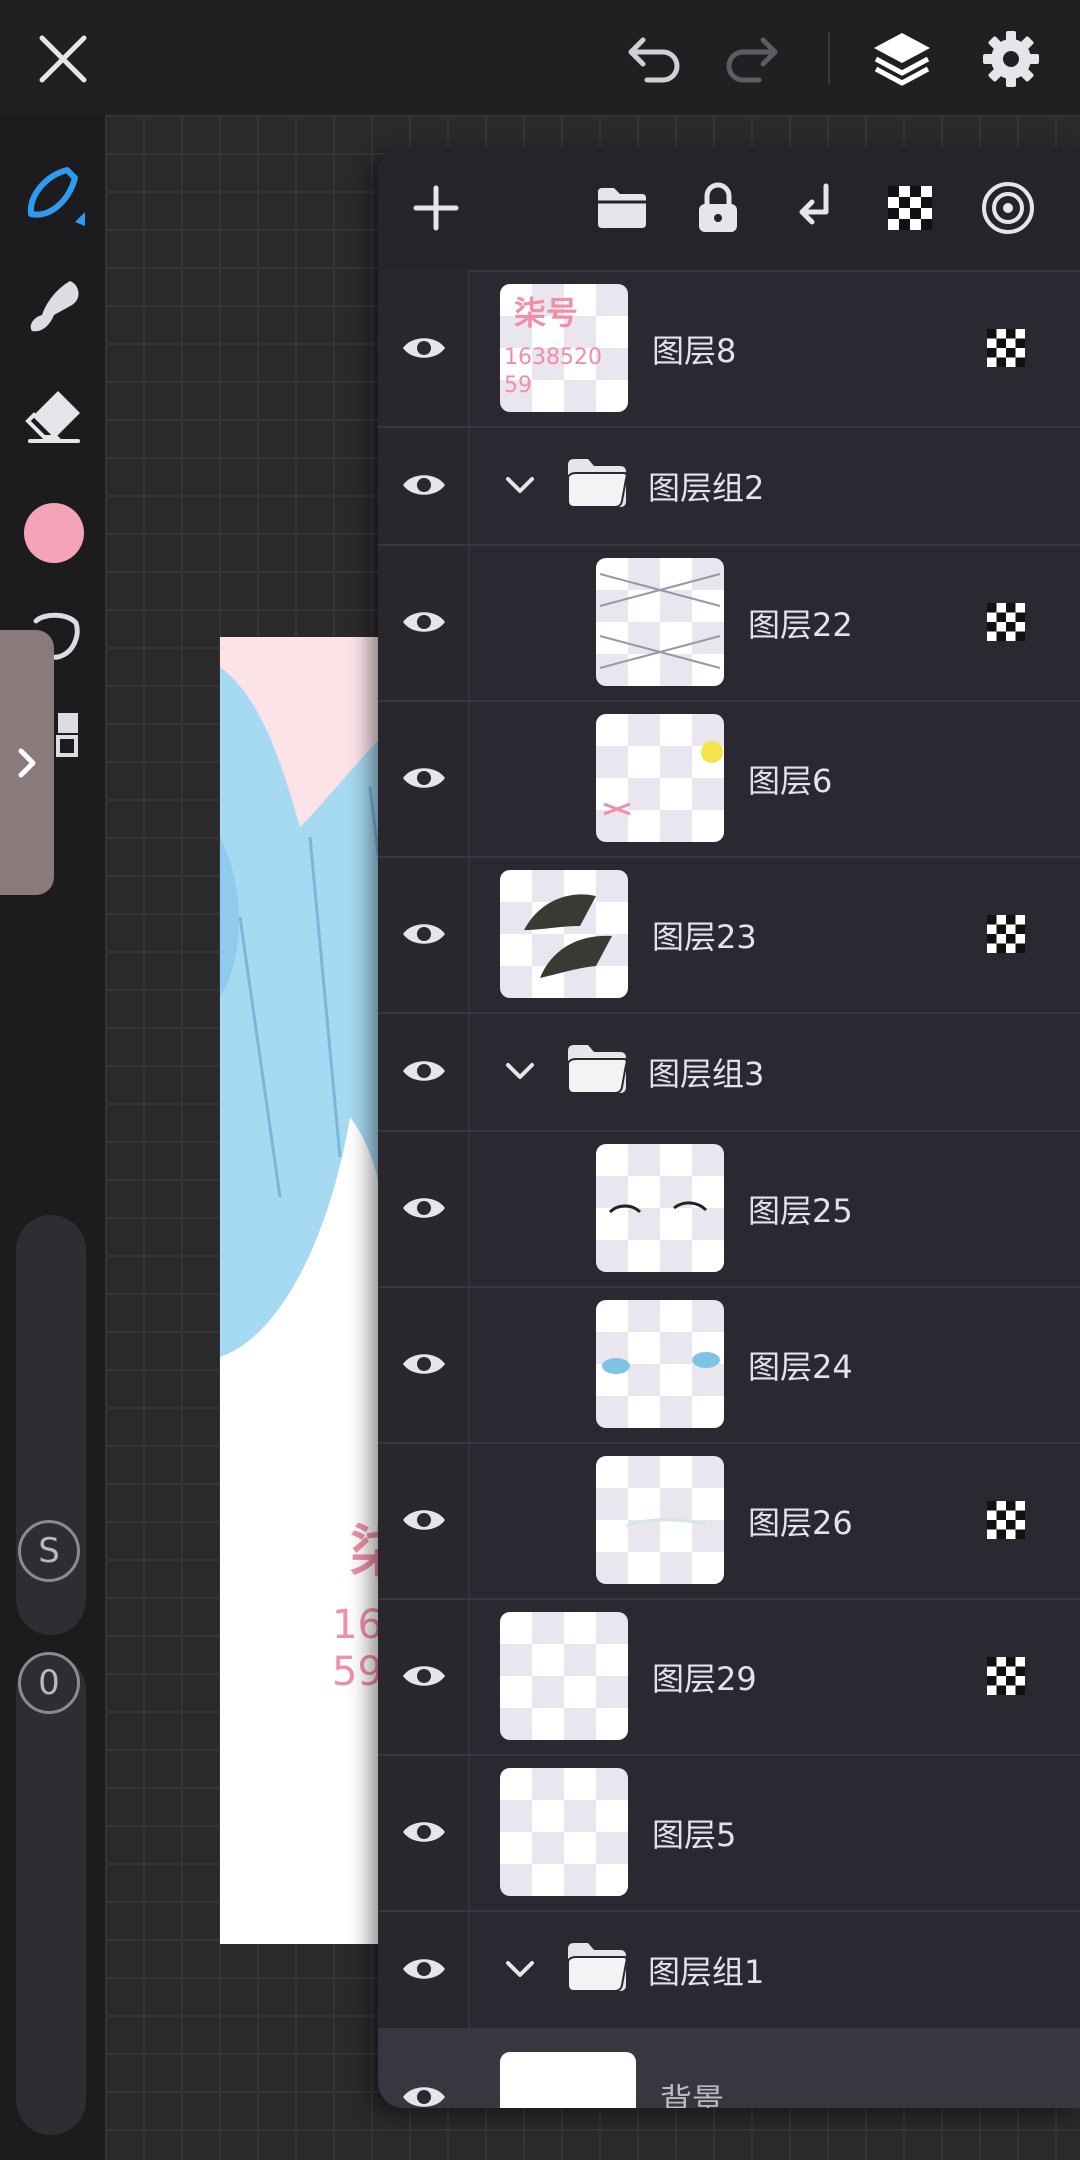 Image resolution: width=1080 pixels, height=2160 pixels. I want to click on smudge-tool, so click(54, 305).